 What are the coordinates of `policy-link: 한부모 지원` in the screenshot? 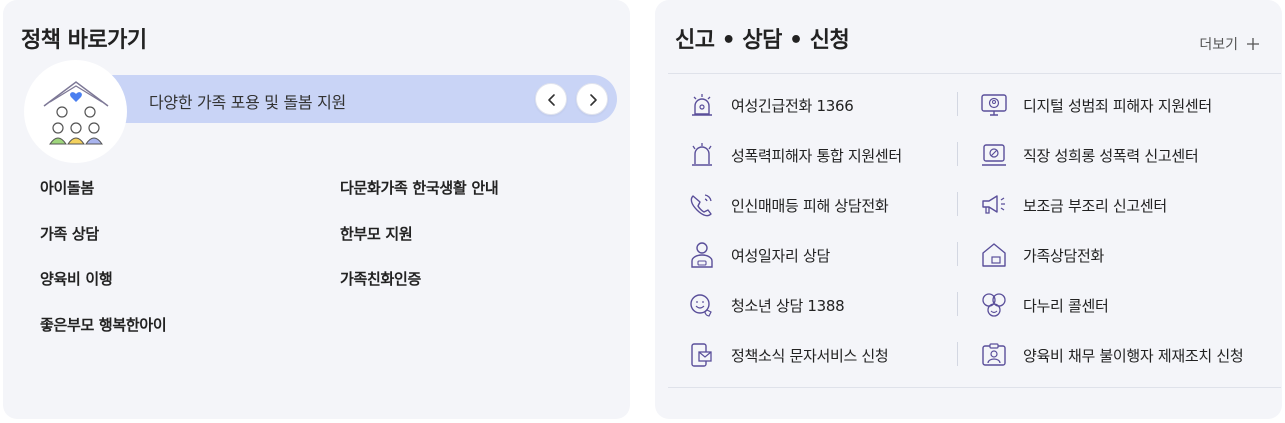 It's located at (376, 233).